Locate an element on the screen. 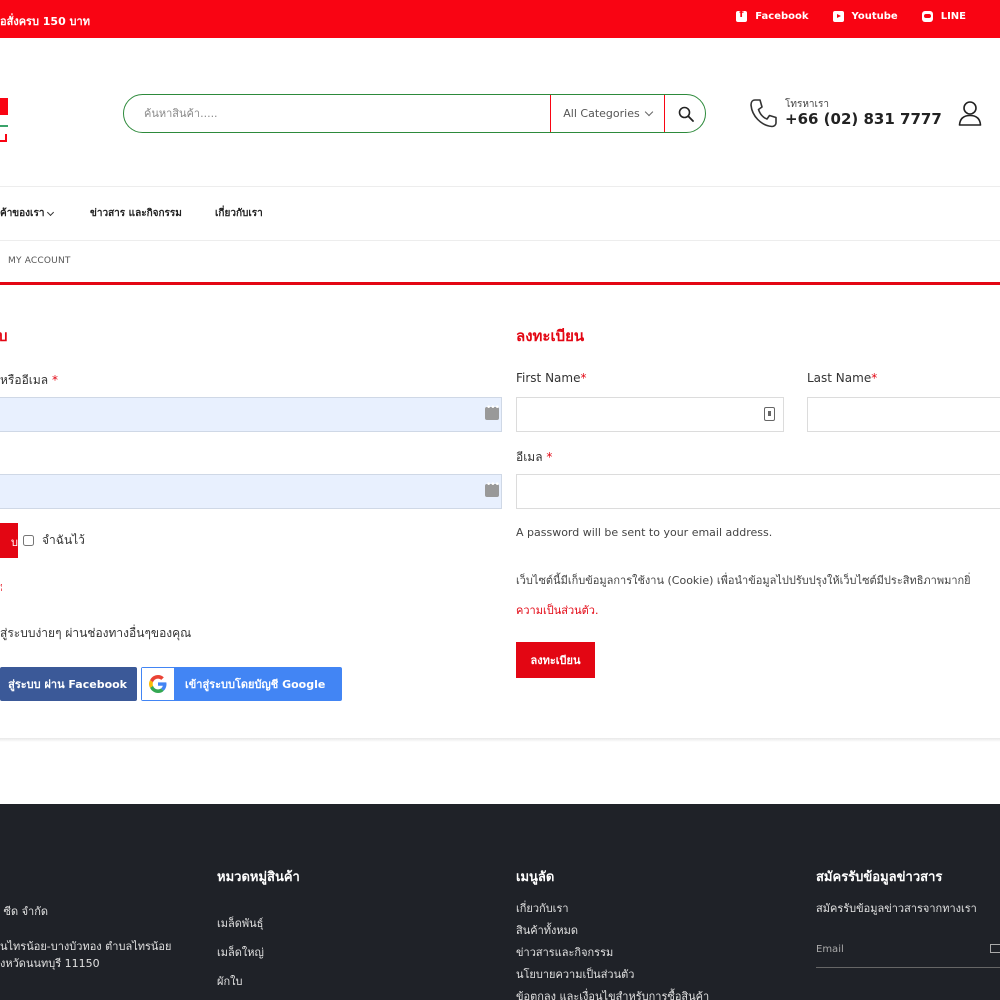  nav-item-about: เกี่ยวกับเรา is located at coordinates (239, 213).